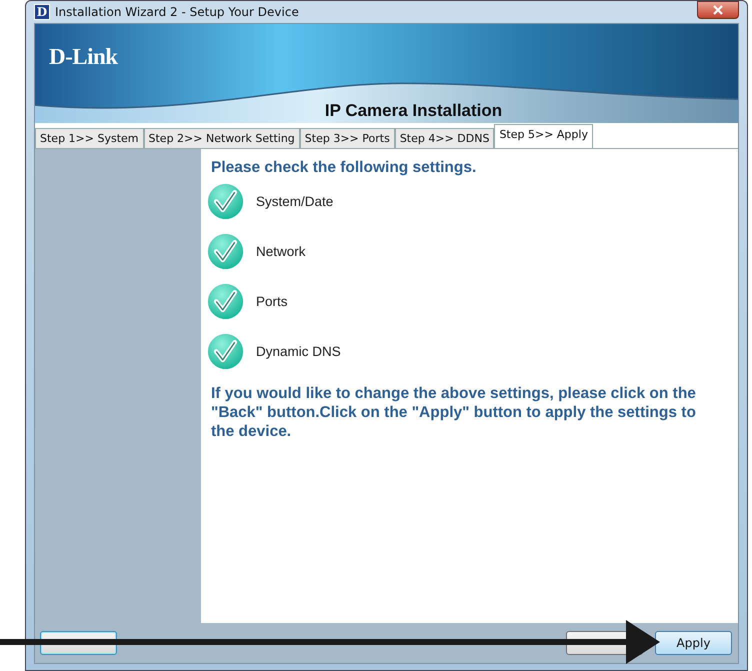 The width and height of the screenshot is (752, 671). Describe the element at coordinates (444, 138) in the screenshot. I see `step-tab: Step 4>> DDNS` at that location.